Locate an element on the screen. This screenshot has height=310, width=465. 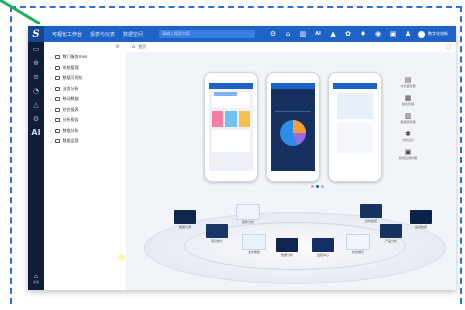
thumbnail-label: 项目统计 is located at coordinates (216, 241).